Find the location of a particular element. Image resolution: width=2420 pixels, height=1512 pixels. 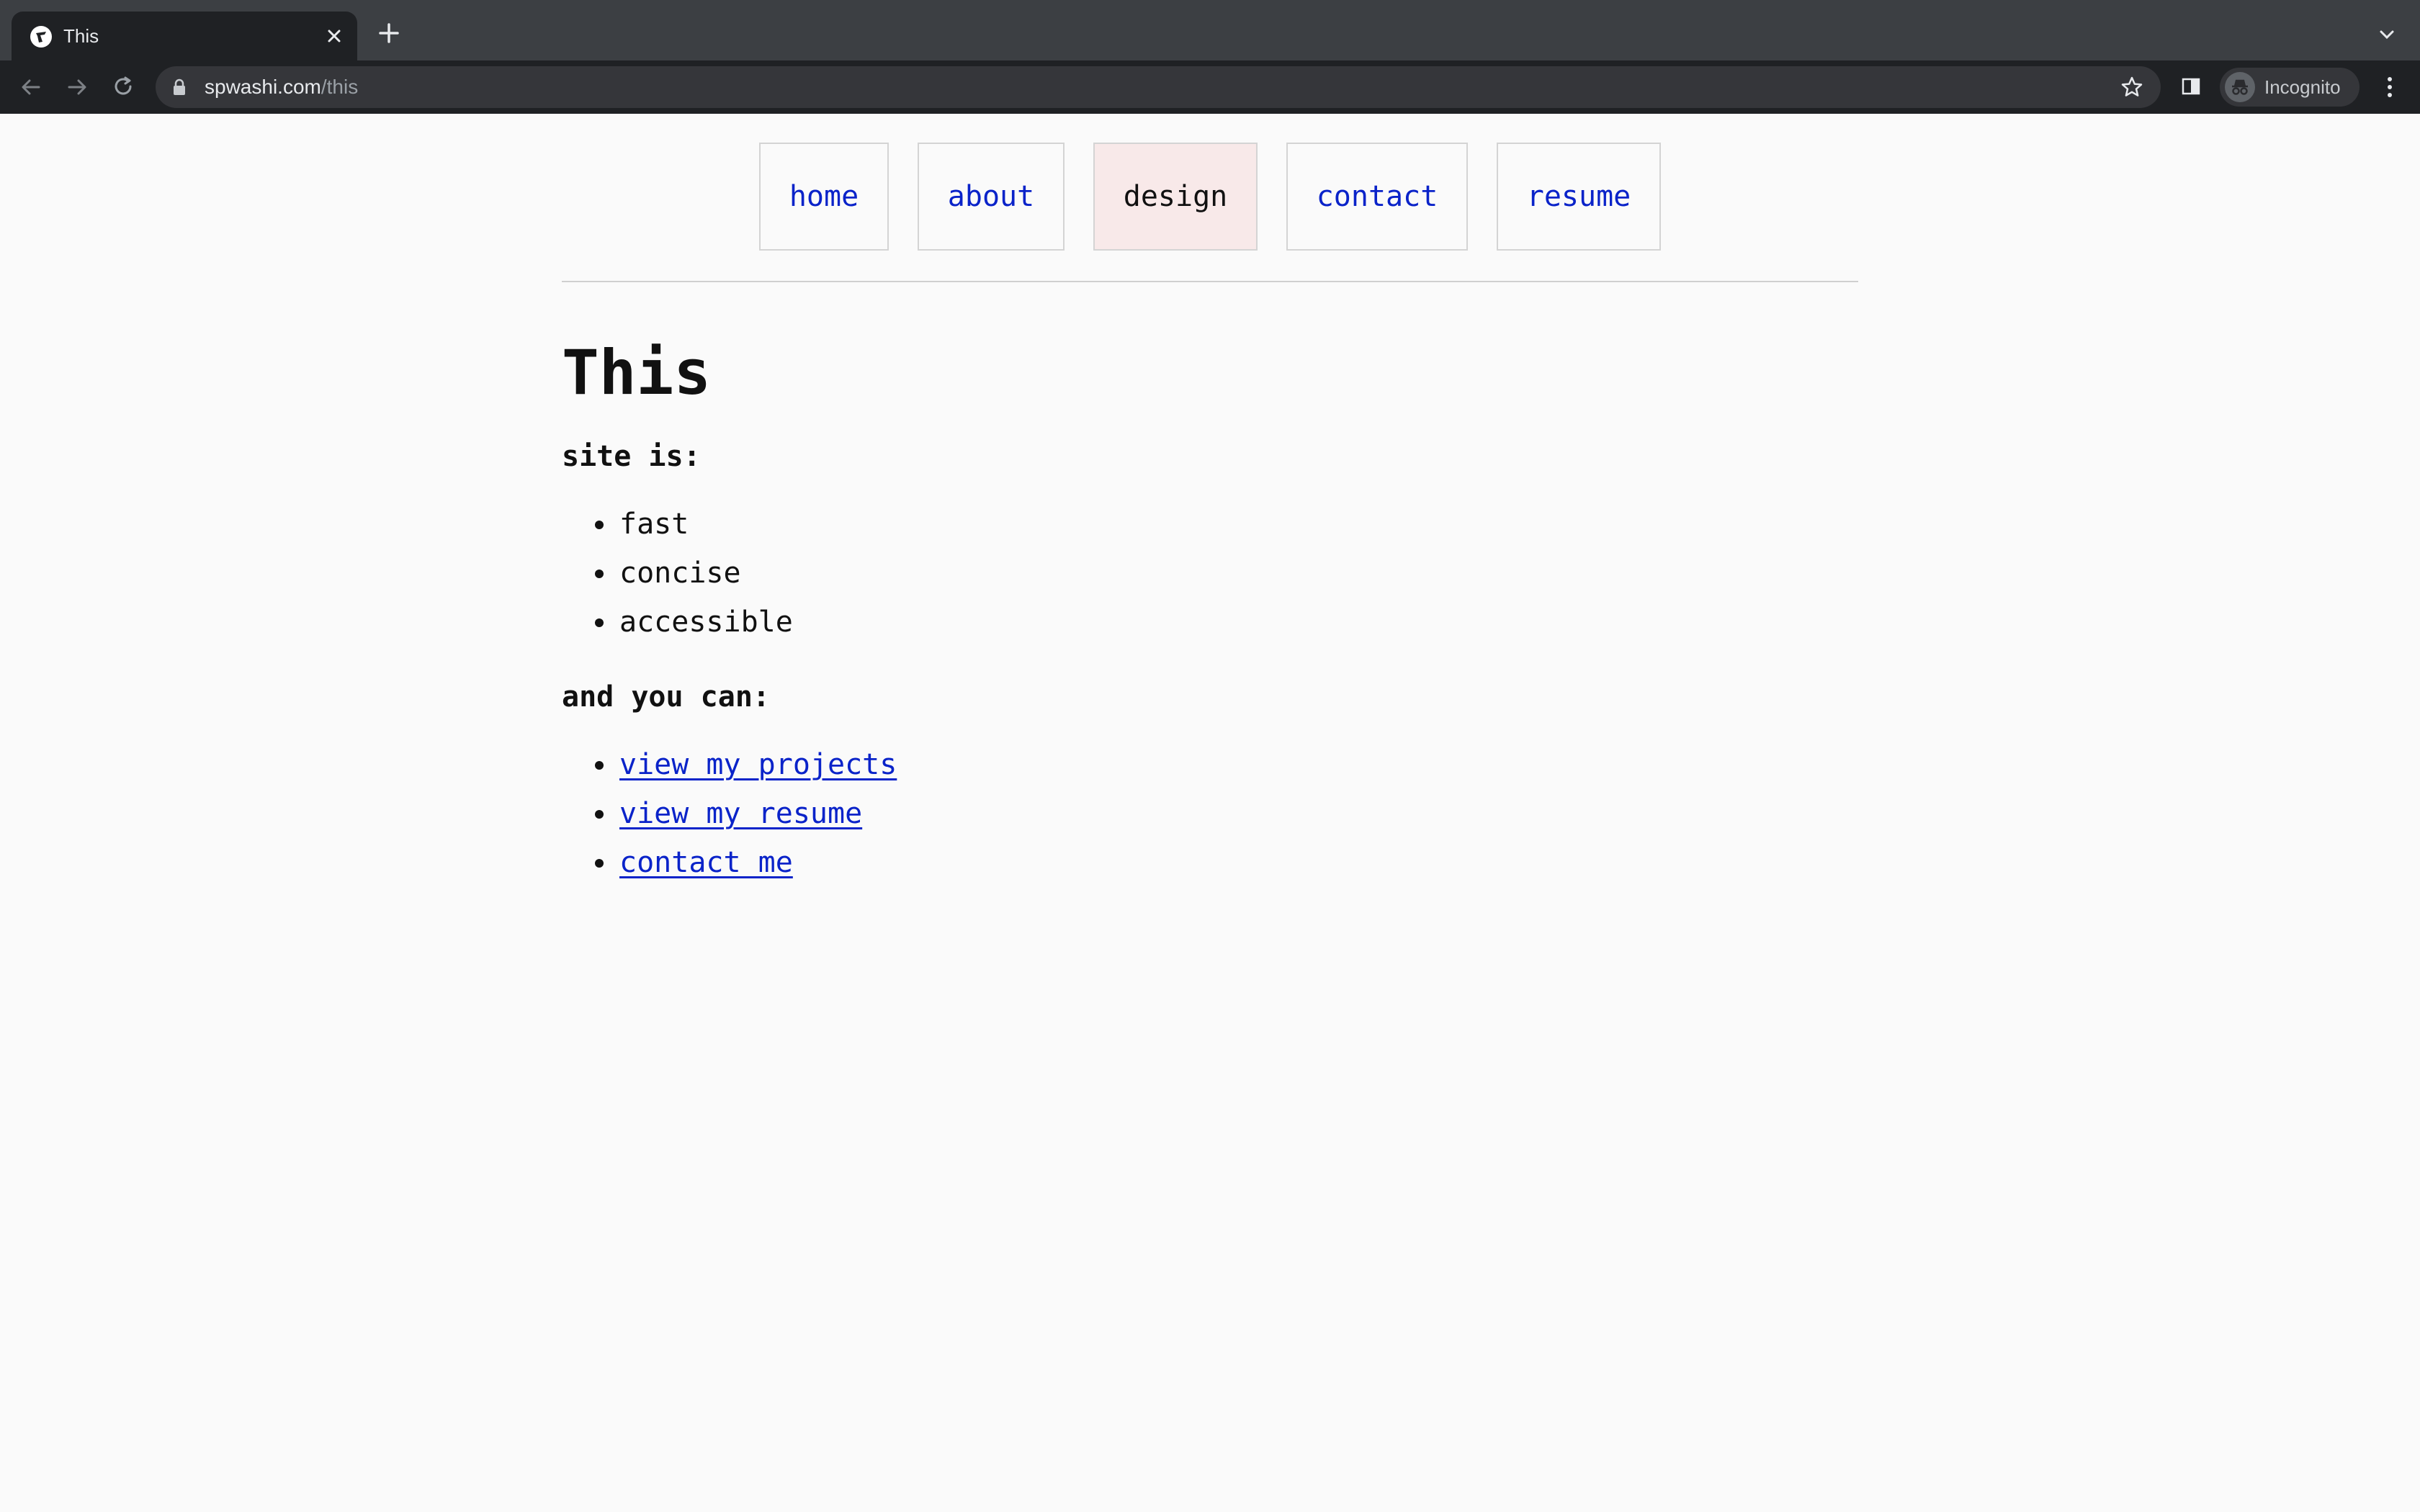

browser-toolbar: spwashi.com/this Incognito is located at coordinates (1210, 87).